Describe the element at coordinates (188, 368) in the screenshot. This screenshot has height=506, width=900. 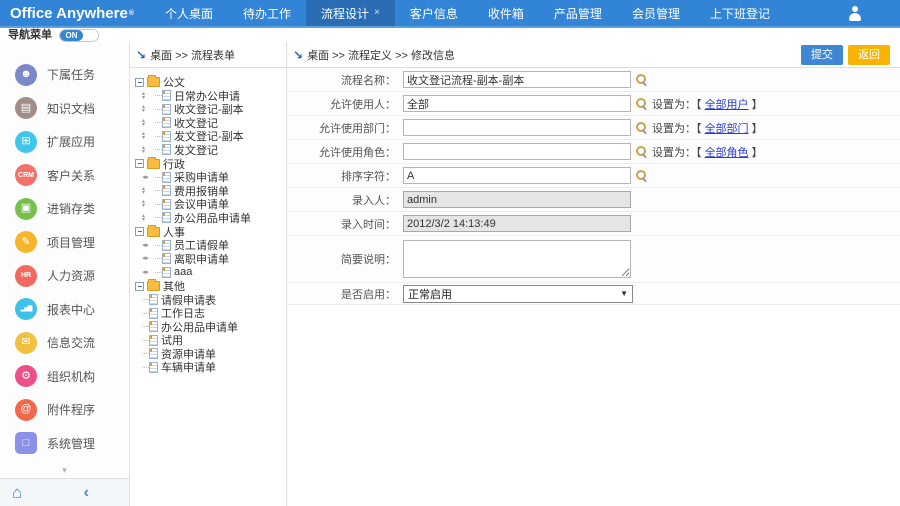
I see `tree-item-label: 车辆申请单` at that location.